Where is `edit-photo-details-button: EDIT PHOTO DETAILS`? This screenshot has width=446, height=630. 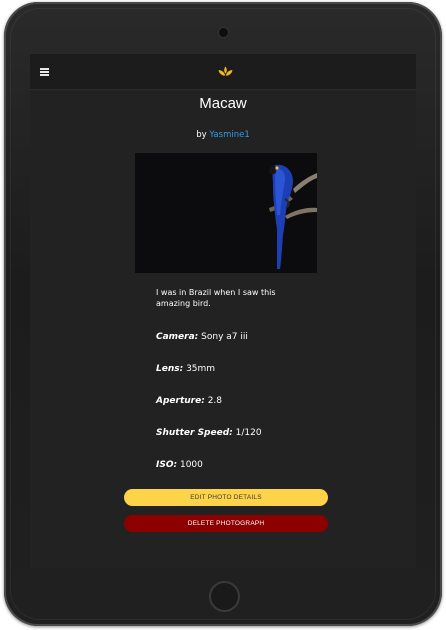
edit-photo-details-button: EDIT PHOTO DETAILS is located at coordinates (226, 497).